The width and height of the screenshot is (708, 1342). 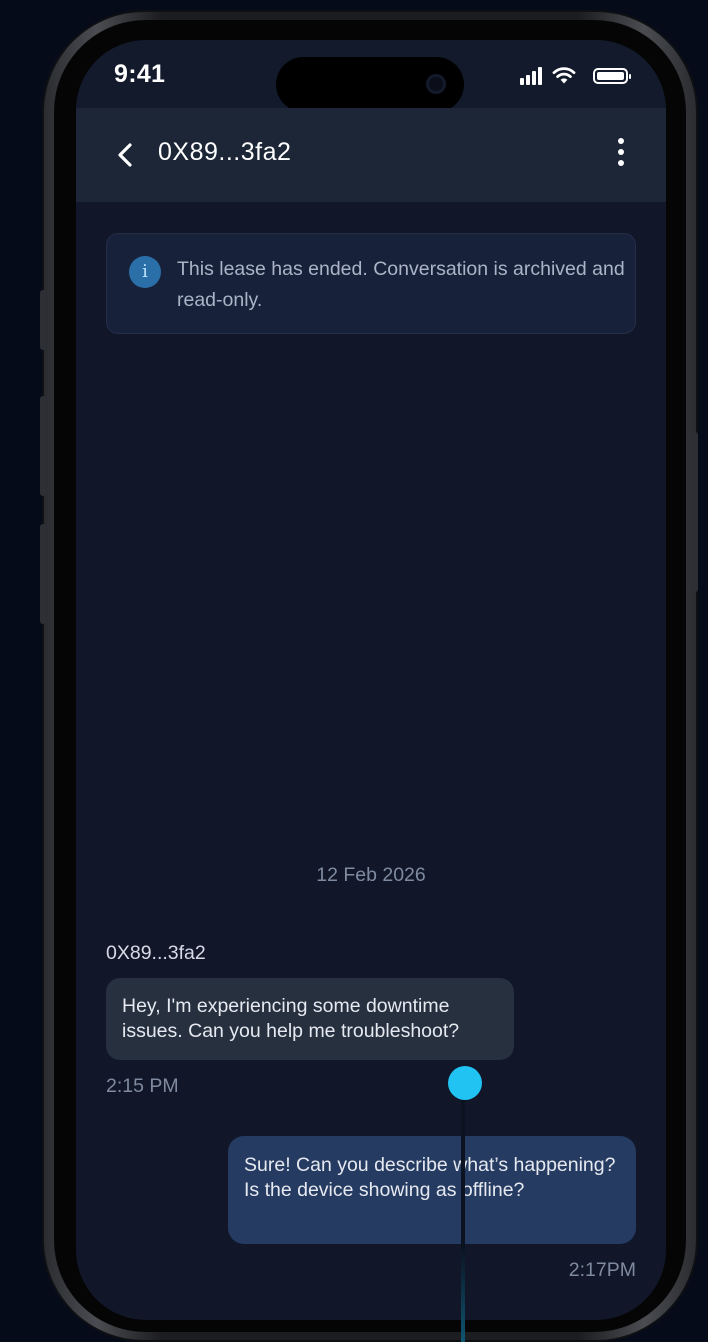 I want to click on more-options-icon, so click(x=621, y=155).